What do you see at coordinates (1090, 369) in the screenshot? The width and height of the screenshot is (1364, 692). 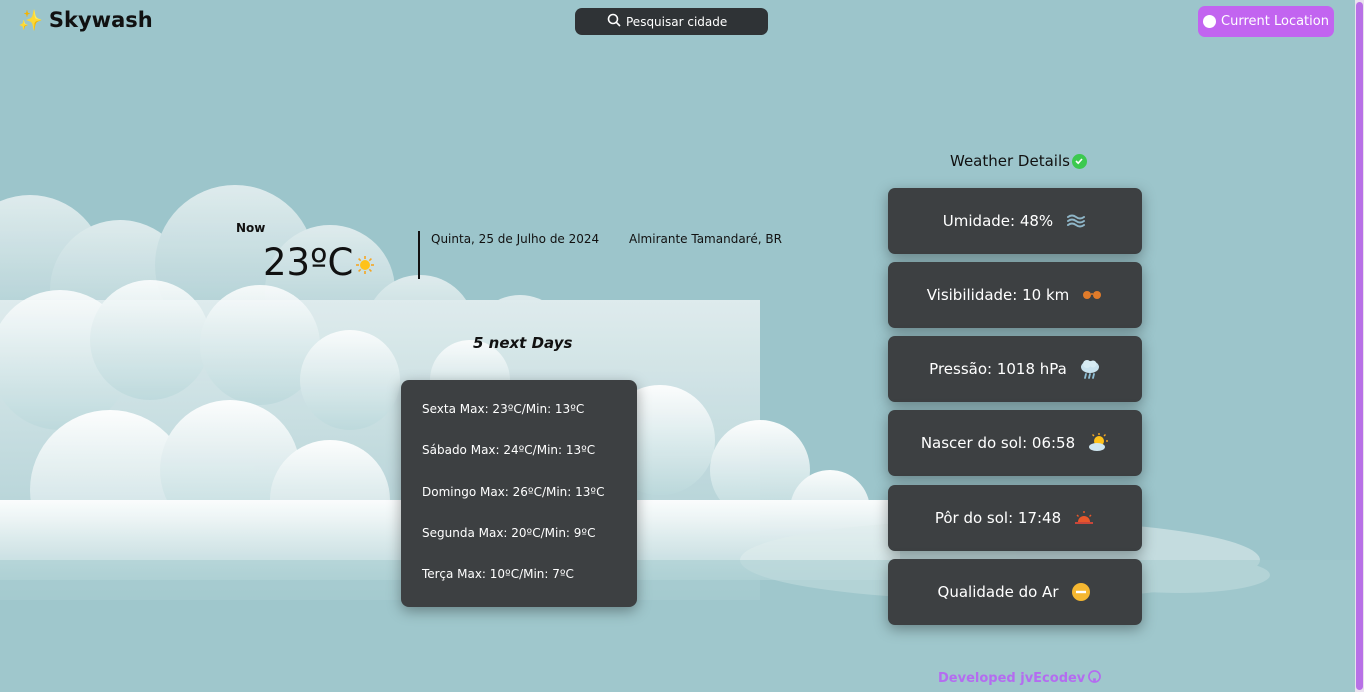 I see `storm-cloud-icon` at bounding box center [1090, 369].